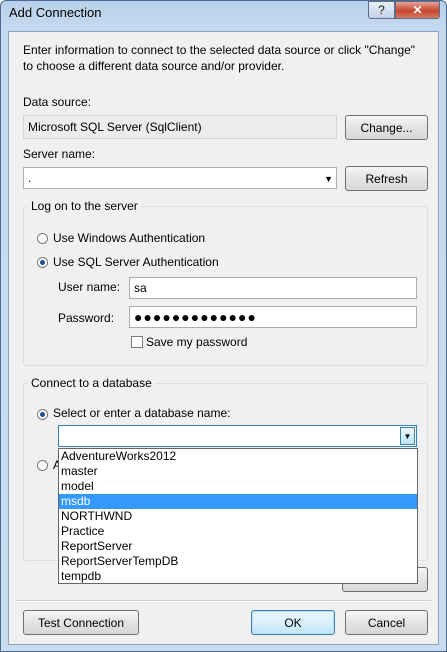 This screenshot has width=447, height=652. I want to click on username-input: sa, so click(273, 288).